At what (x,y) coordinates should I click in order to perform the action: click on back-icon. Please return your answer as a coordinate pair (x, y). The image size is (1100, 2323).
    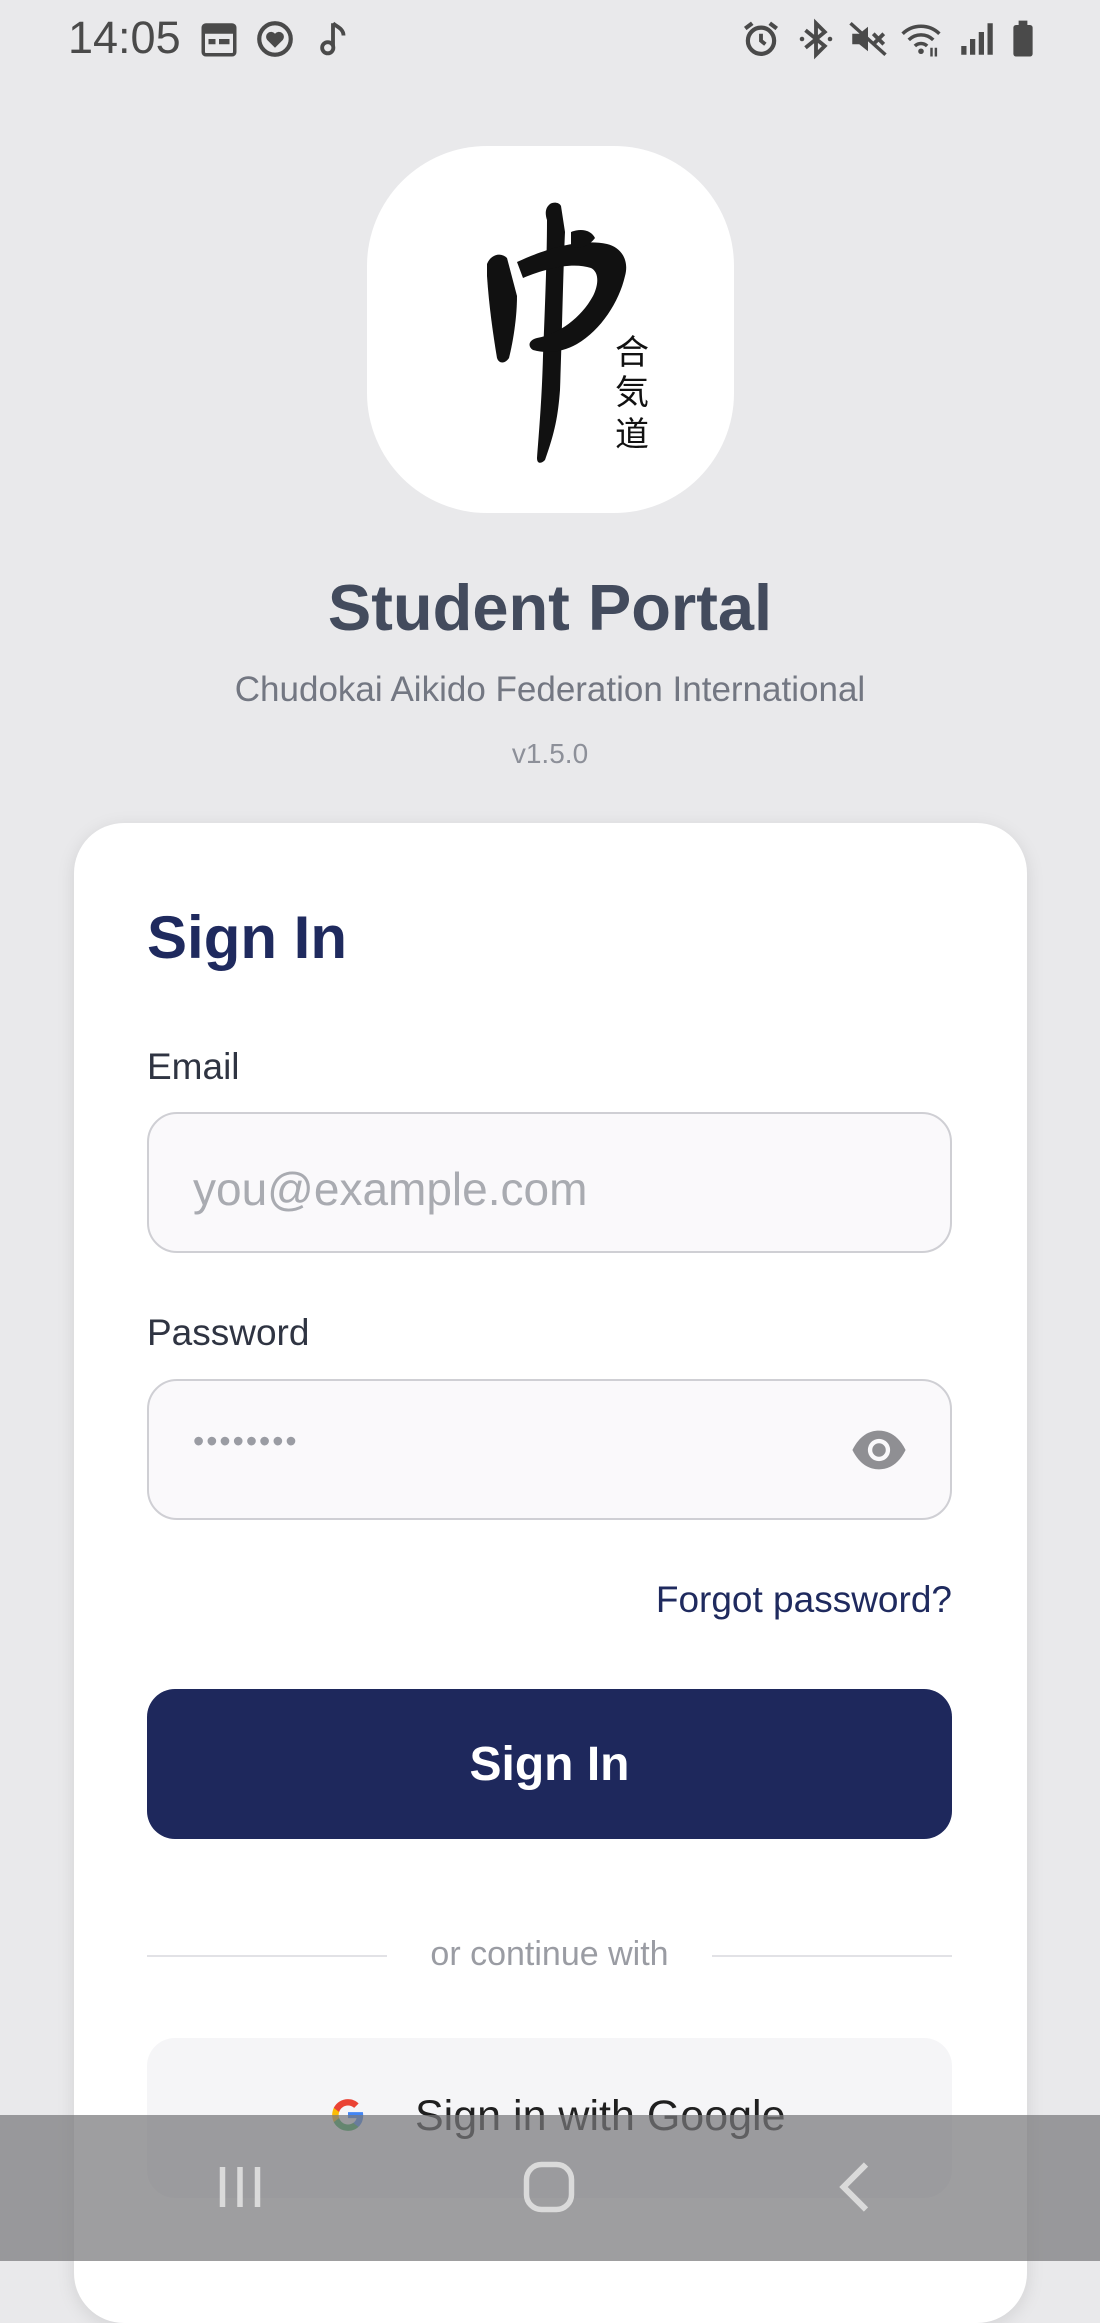
    Looking at the image, I should click on (856, 2187).